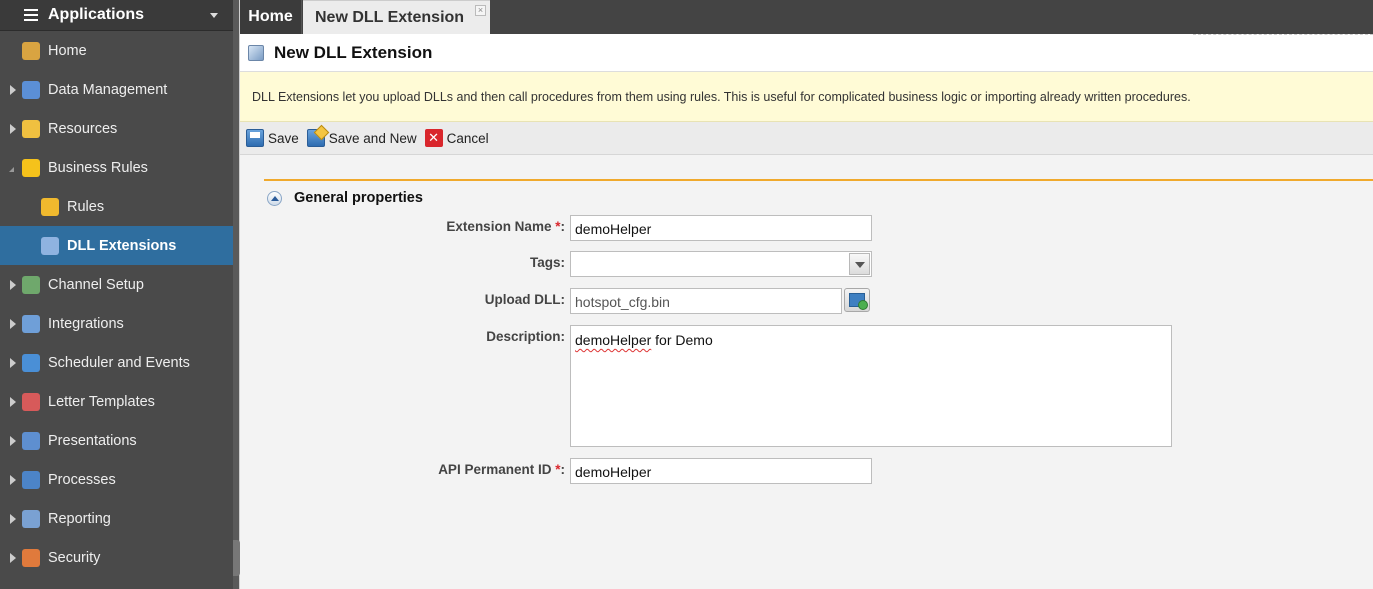  I want to click on sidebar-item-label: Security, so click(74, 557).